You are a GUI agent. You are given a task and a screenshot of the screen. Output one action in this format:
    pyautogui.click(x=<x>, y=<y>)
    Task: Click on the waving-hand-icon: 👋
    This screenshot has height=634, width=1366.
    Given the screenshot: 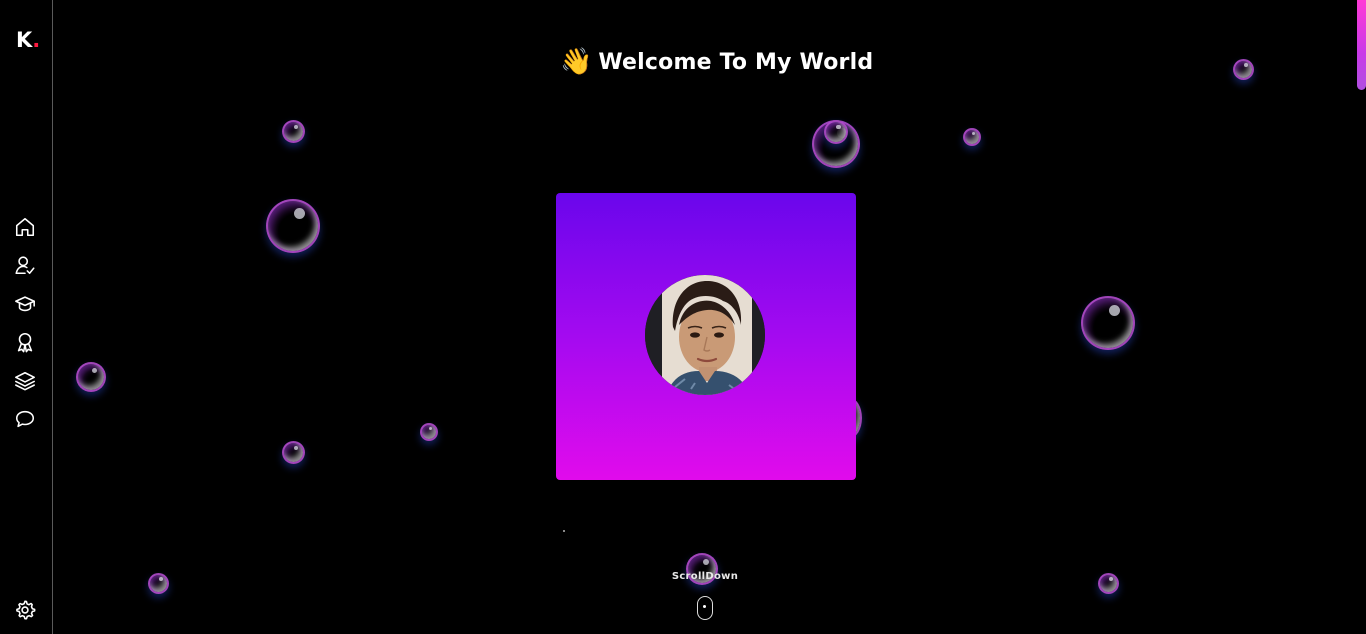 What is the action you would take?
    pyautogui.click(x=576, y=62)
    